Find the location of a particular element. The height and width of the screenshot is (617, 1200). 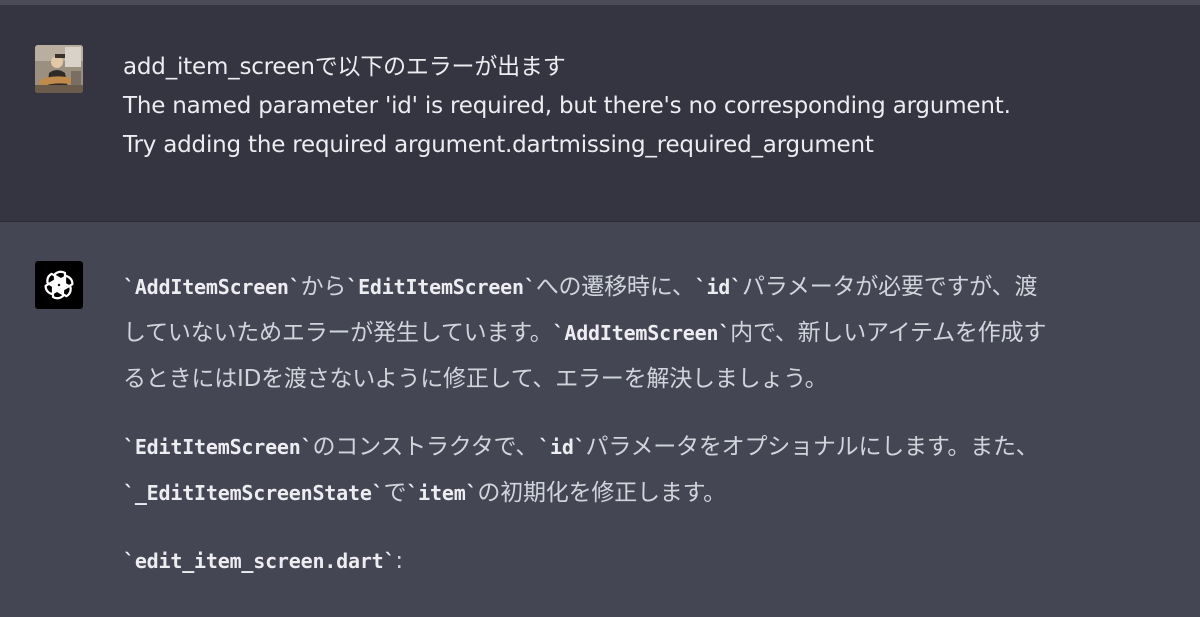

inline-code: item is located at coordinates (442, 493).